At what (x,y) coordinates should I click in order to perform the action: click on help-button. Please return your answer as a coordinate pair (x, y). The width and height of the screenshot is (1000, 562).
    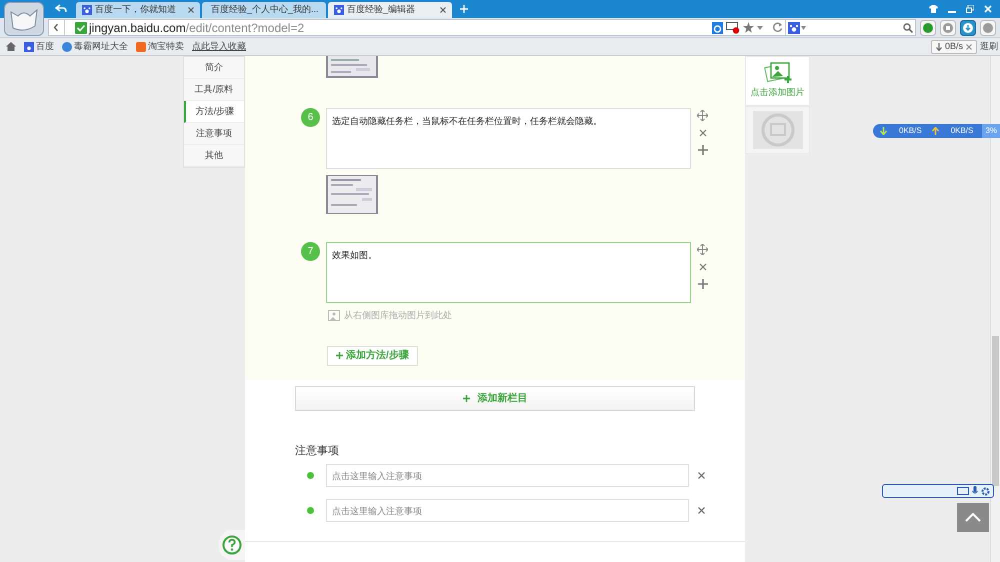
    Looking at the image, I should click on (232, 545).